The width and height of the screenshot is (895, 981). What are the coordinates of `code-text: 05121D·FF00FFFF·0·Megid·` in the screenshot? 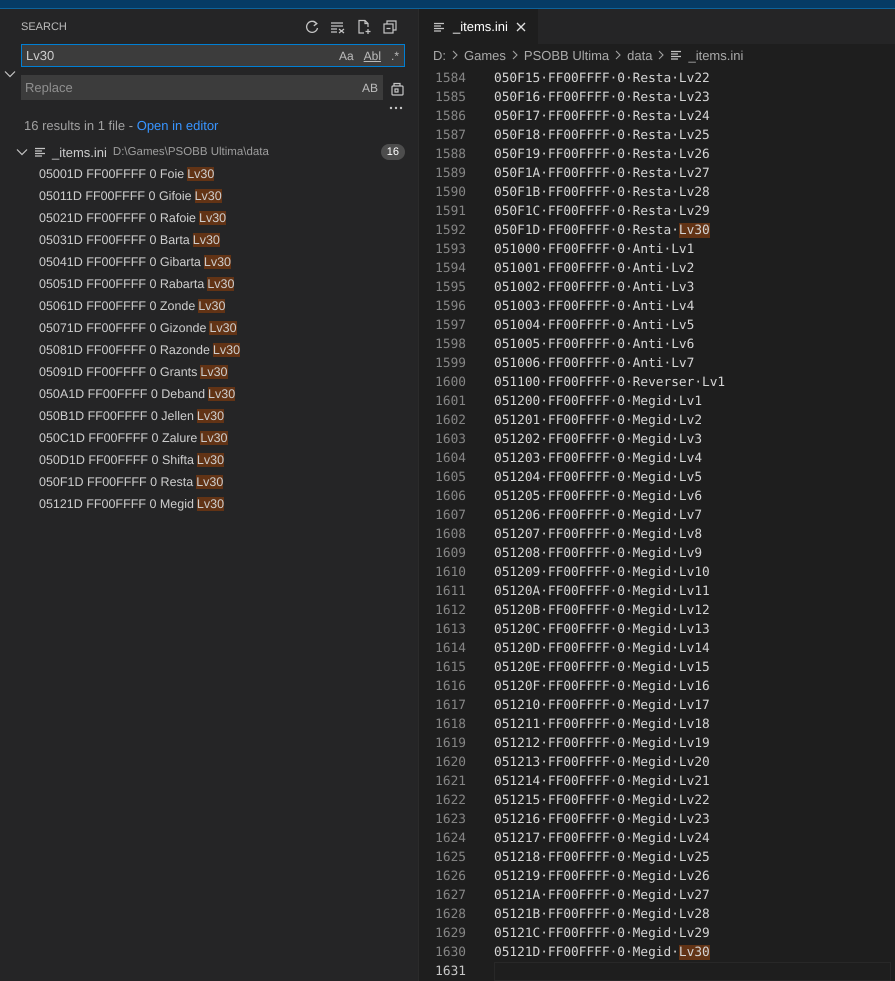 It's located at (586, 952).